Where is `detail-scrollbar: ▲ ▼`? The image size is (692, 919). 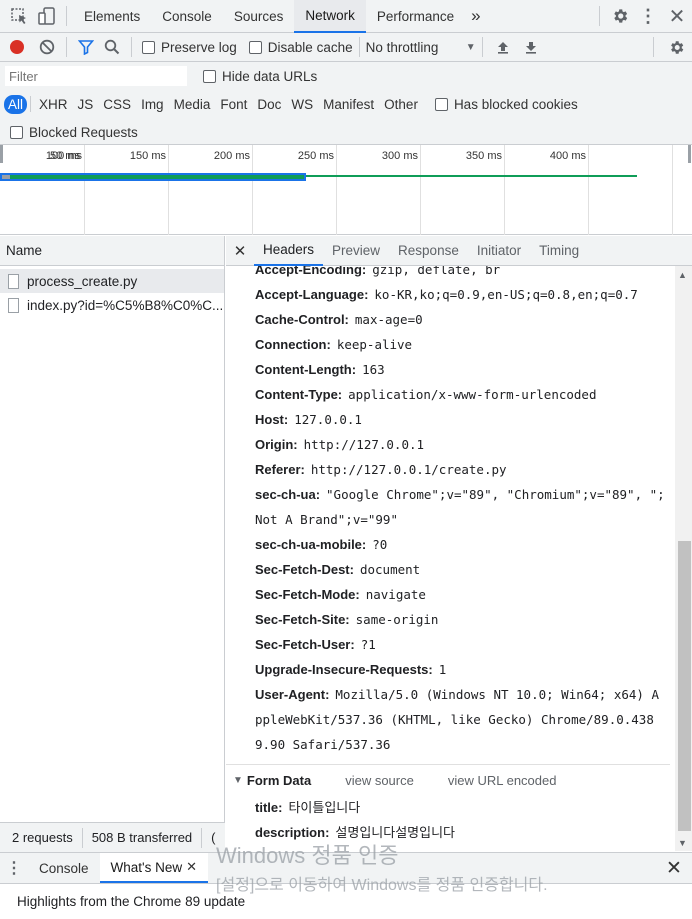
detail-scrollbar: ▲ ▼ is located at coordinates (683, 558).